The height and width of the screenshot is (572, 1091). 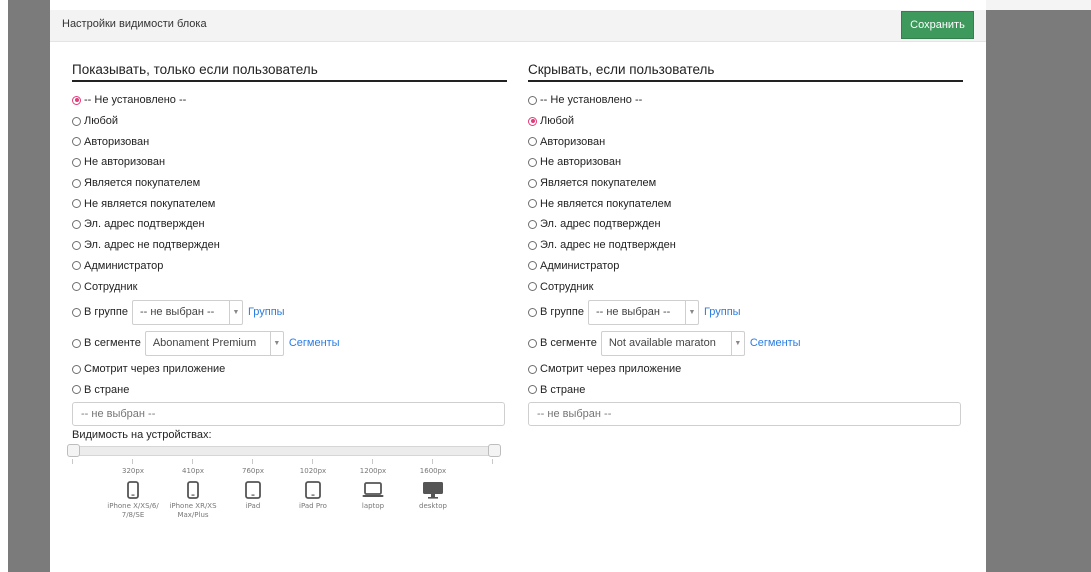 I want to click on save-button: Сохранить, so click(x=937, y=25).